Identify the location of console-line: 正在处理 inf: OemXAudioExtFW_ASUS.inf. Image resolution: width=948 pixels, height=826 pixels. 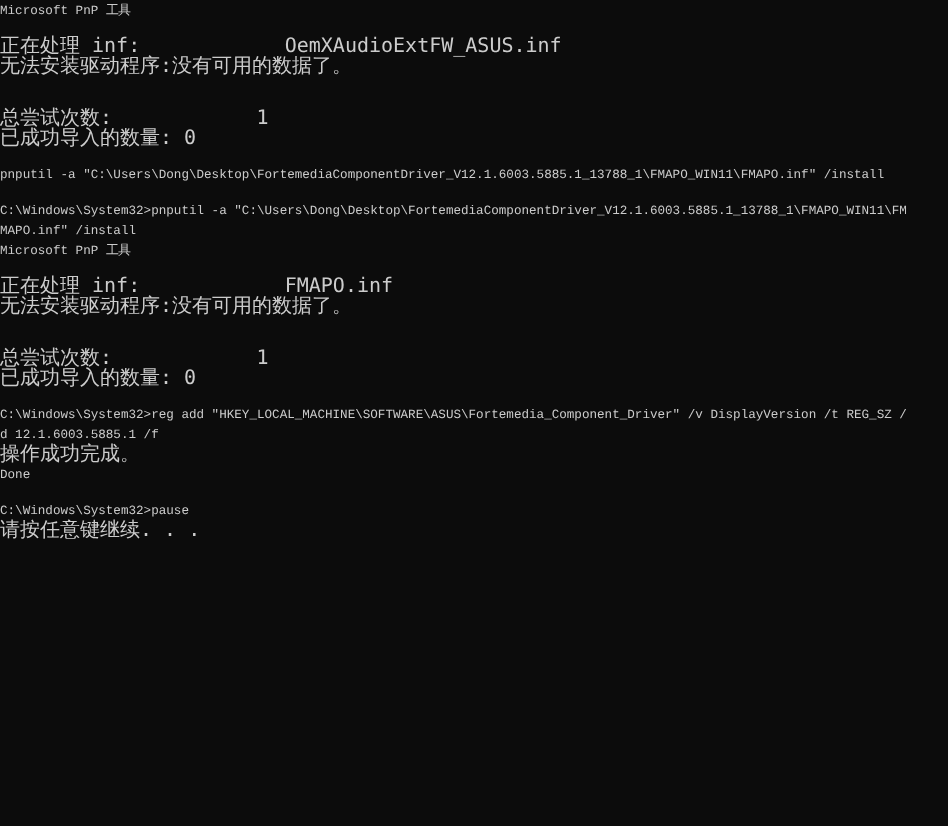
(281, 48).